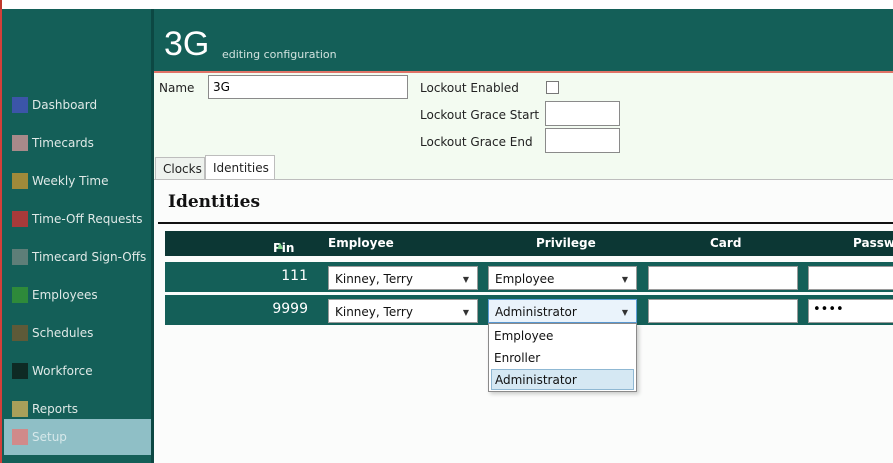 This screenshot has width=893, height=463. What do you see at coordinates (20, 371) in the screenshot?
I see `workforce-icon` at bounding box center [20, 371].